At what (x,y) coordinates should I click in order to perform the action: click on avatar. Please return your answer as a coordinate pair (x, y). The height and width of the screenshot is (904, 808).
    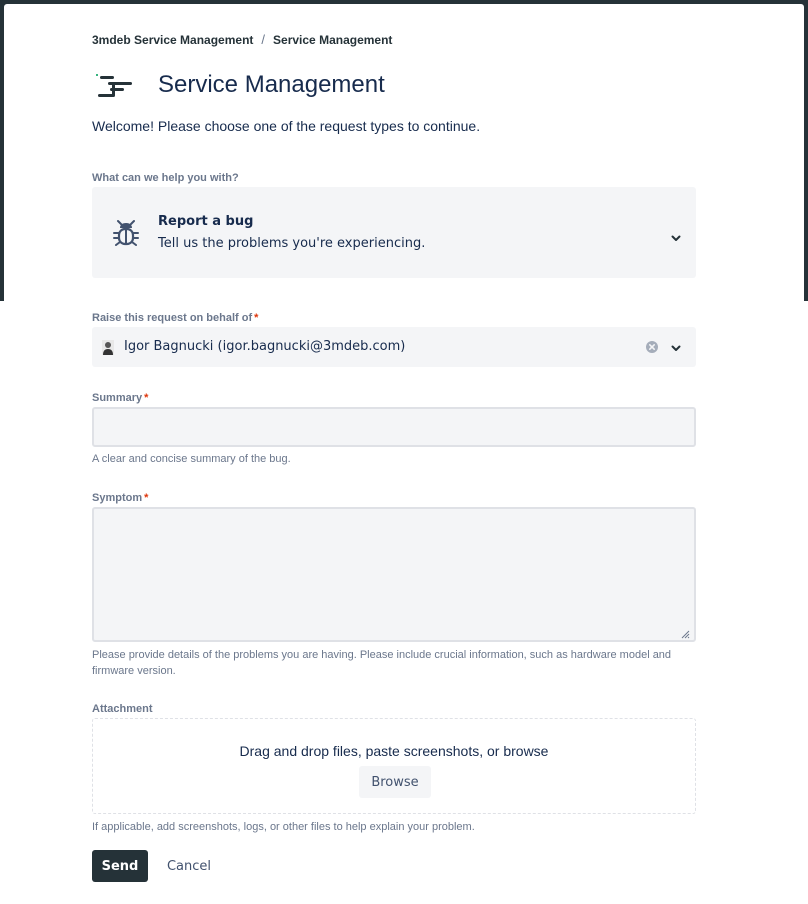
    Looking at the image, I should click on (108, 347).